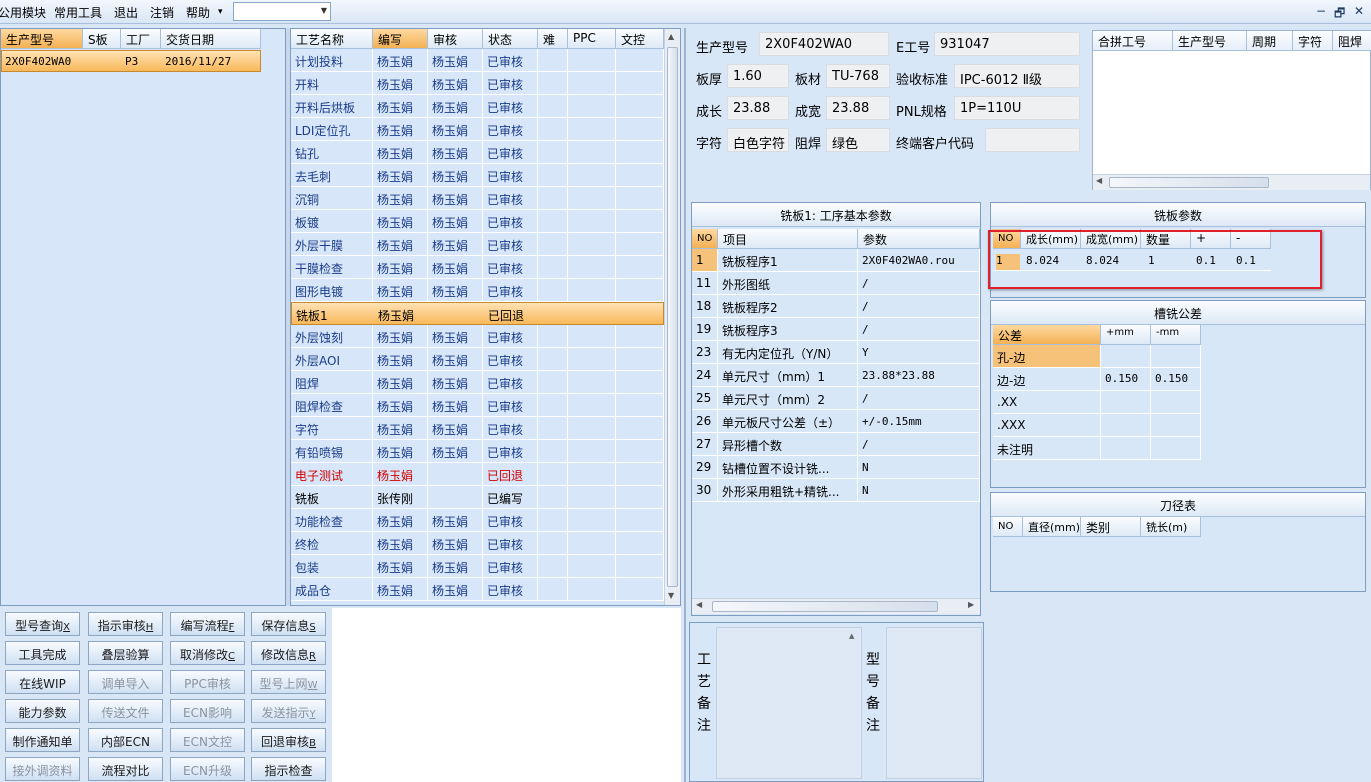 This screenshot has width=1371, height=782. I want to click on action-button: 在线WIP, so click(42, 682).